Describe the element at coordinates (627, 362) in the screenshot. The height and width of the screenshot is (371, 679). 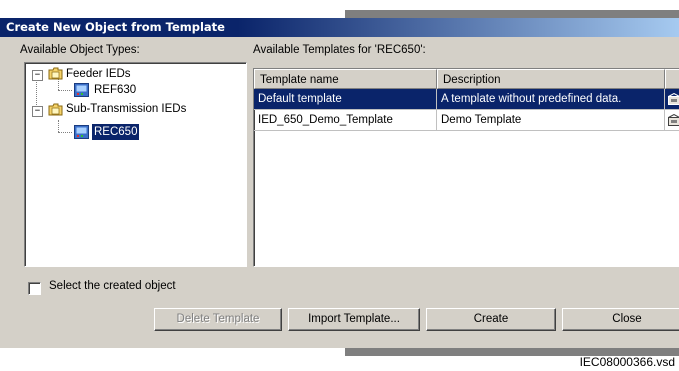
I see `figure-filename: IEC08000366.vsd` at that location.